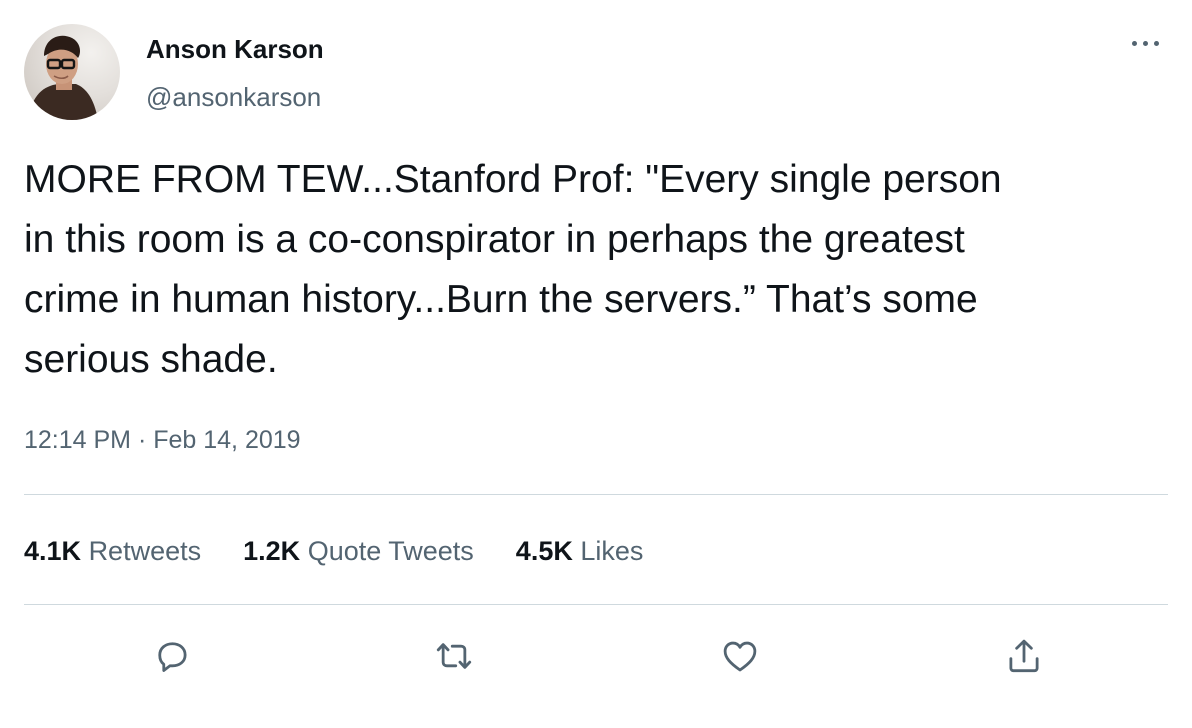  What do you see at coordinates (233, 97) in the screenshot?
I see `author-handle: @ansonkarson` at bounding box center [233, 97].